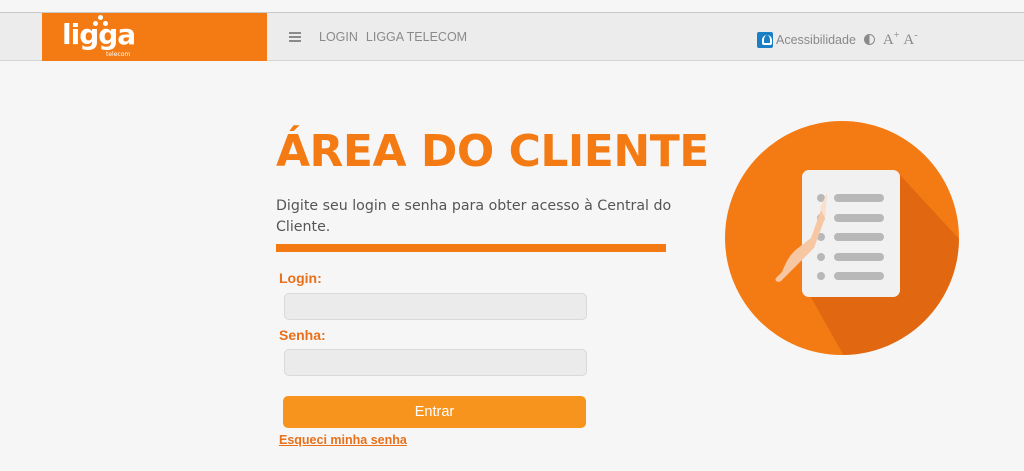 Image resolution: width=1024 pixels, height=471 pixels. What do you see at coordinates (295, 37) in the screenshot?
I see `menu-icon` at bounding box center [295, 37].